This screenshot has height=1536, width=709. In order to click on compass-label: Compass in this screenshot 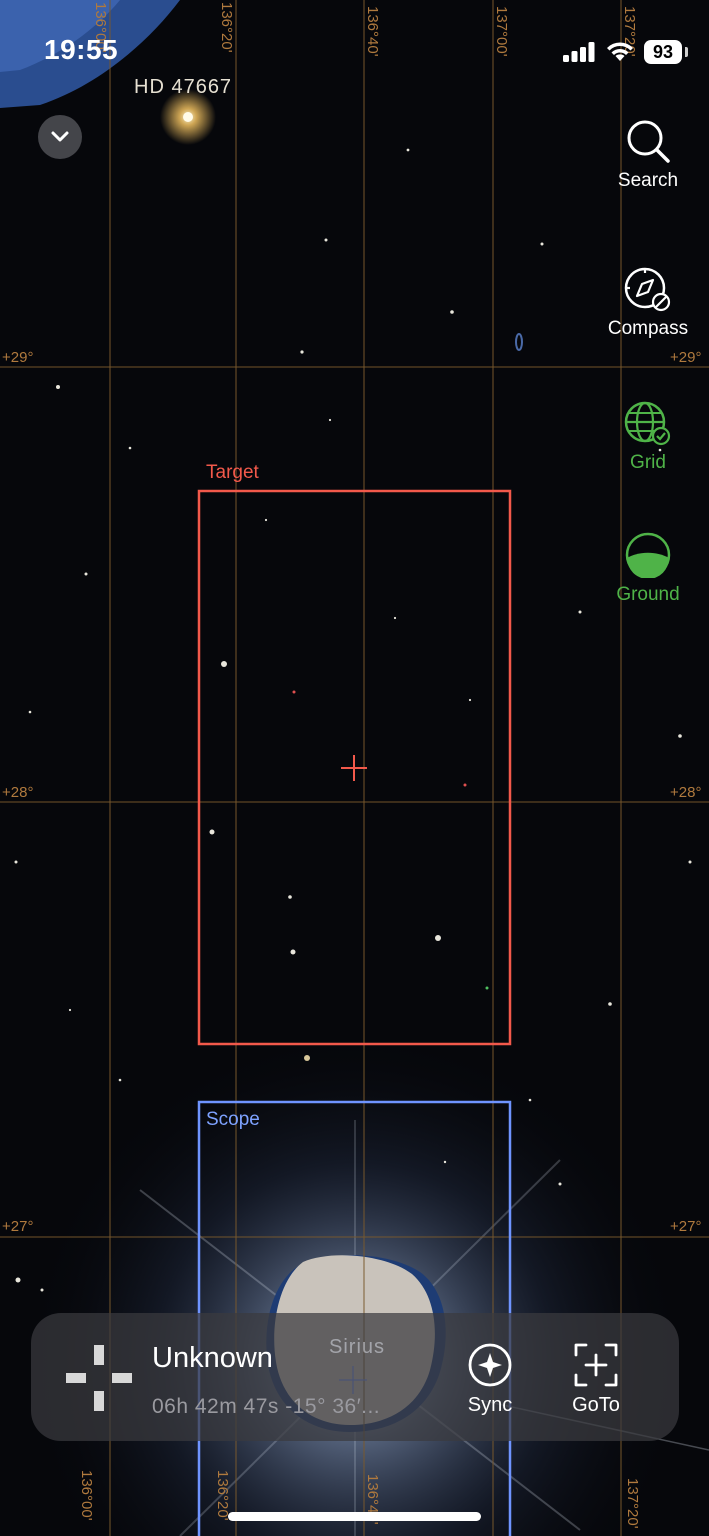, I will do `click(648, 328)`.